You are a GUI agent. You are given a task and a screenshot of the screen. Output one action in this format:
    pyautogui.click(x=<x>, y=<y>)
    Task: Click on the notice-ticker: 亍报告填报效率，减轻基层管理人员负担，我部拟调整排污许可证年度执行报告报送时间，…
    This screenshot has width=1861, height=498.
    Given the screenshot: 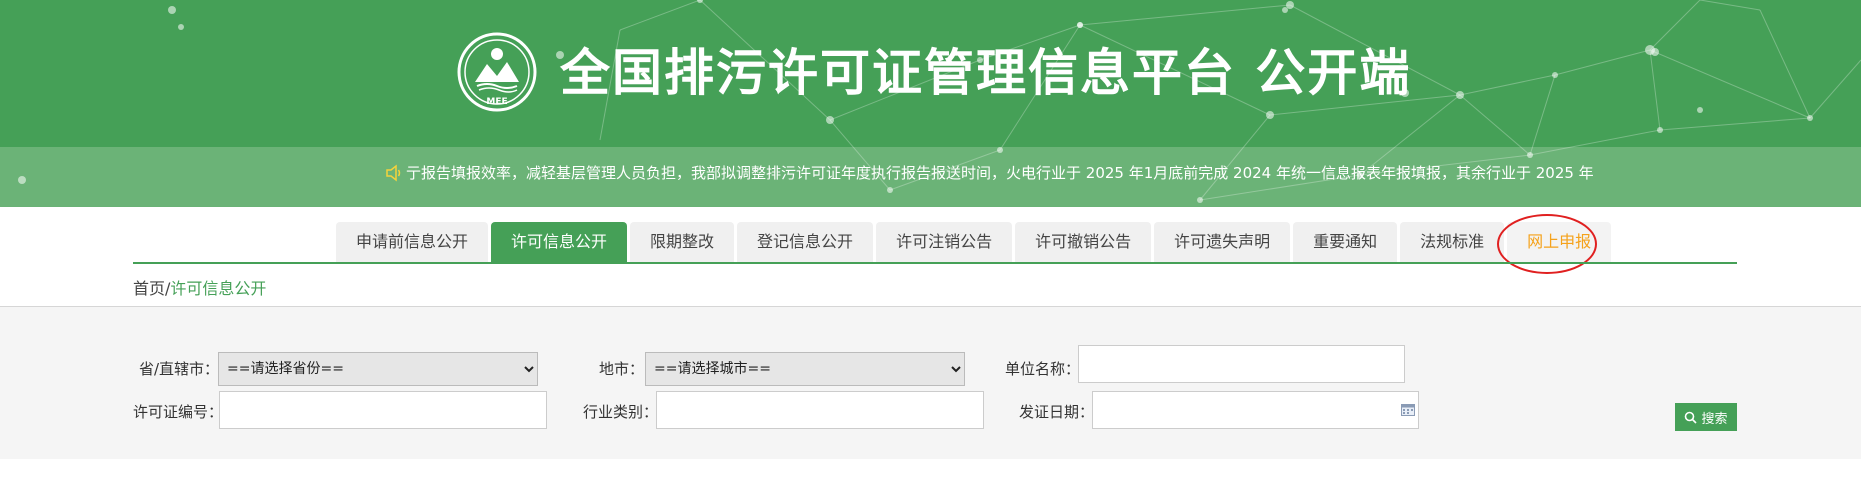 What is the action you would take?
    pyautogui.click(x=989, y=173)
    